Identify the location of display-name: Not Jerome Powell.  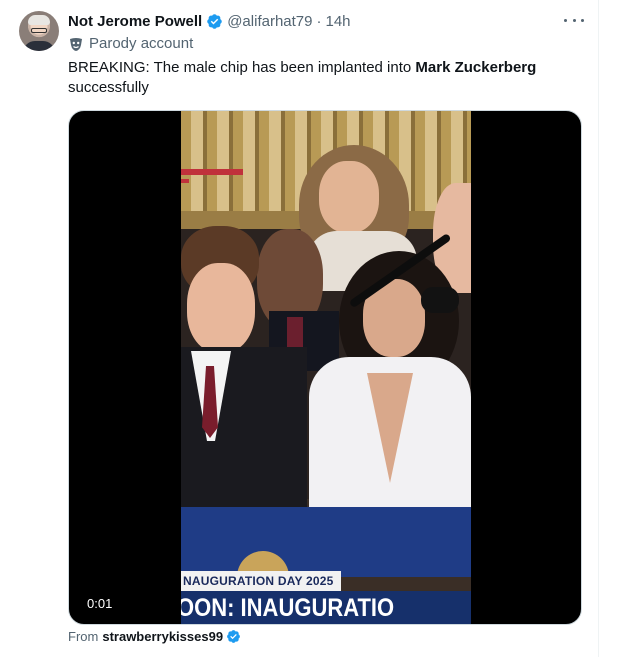
(135, 21).